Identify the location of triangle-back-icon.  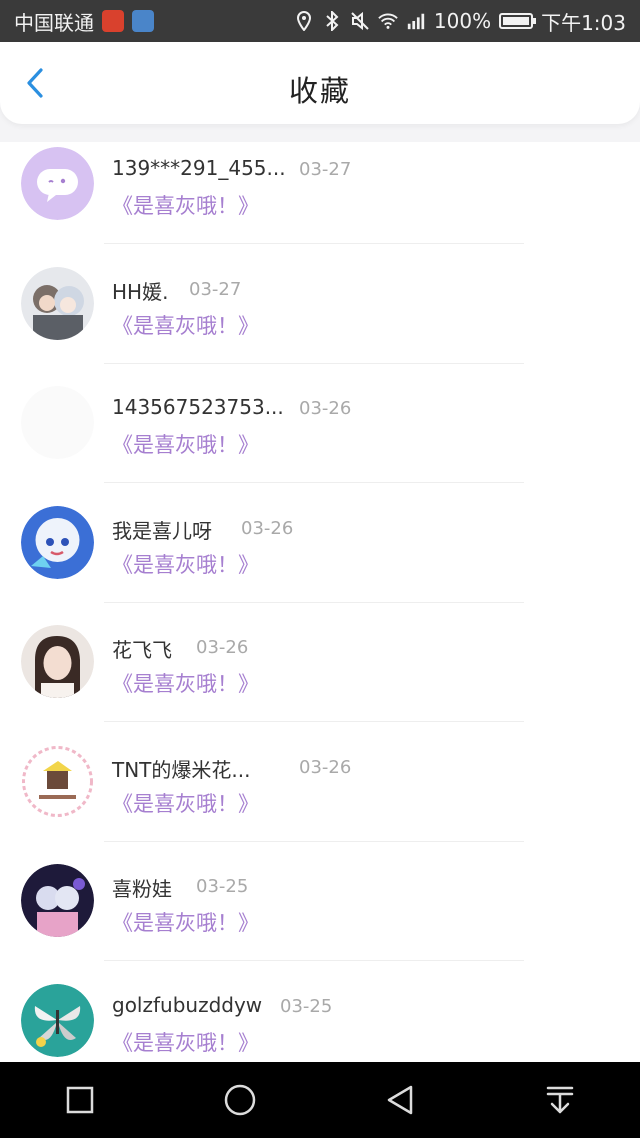
(400, 1100).